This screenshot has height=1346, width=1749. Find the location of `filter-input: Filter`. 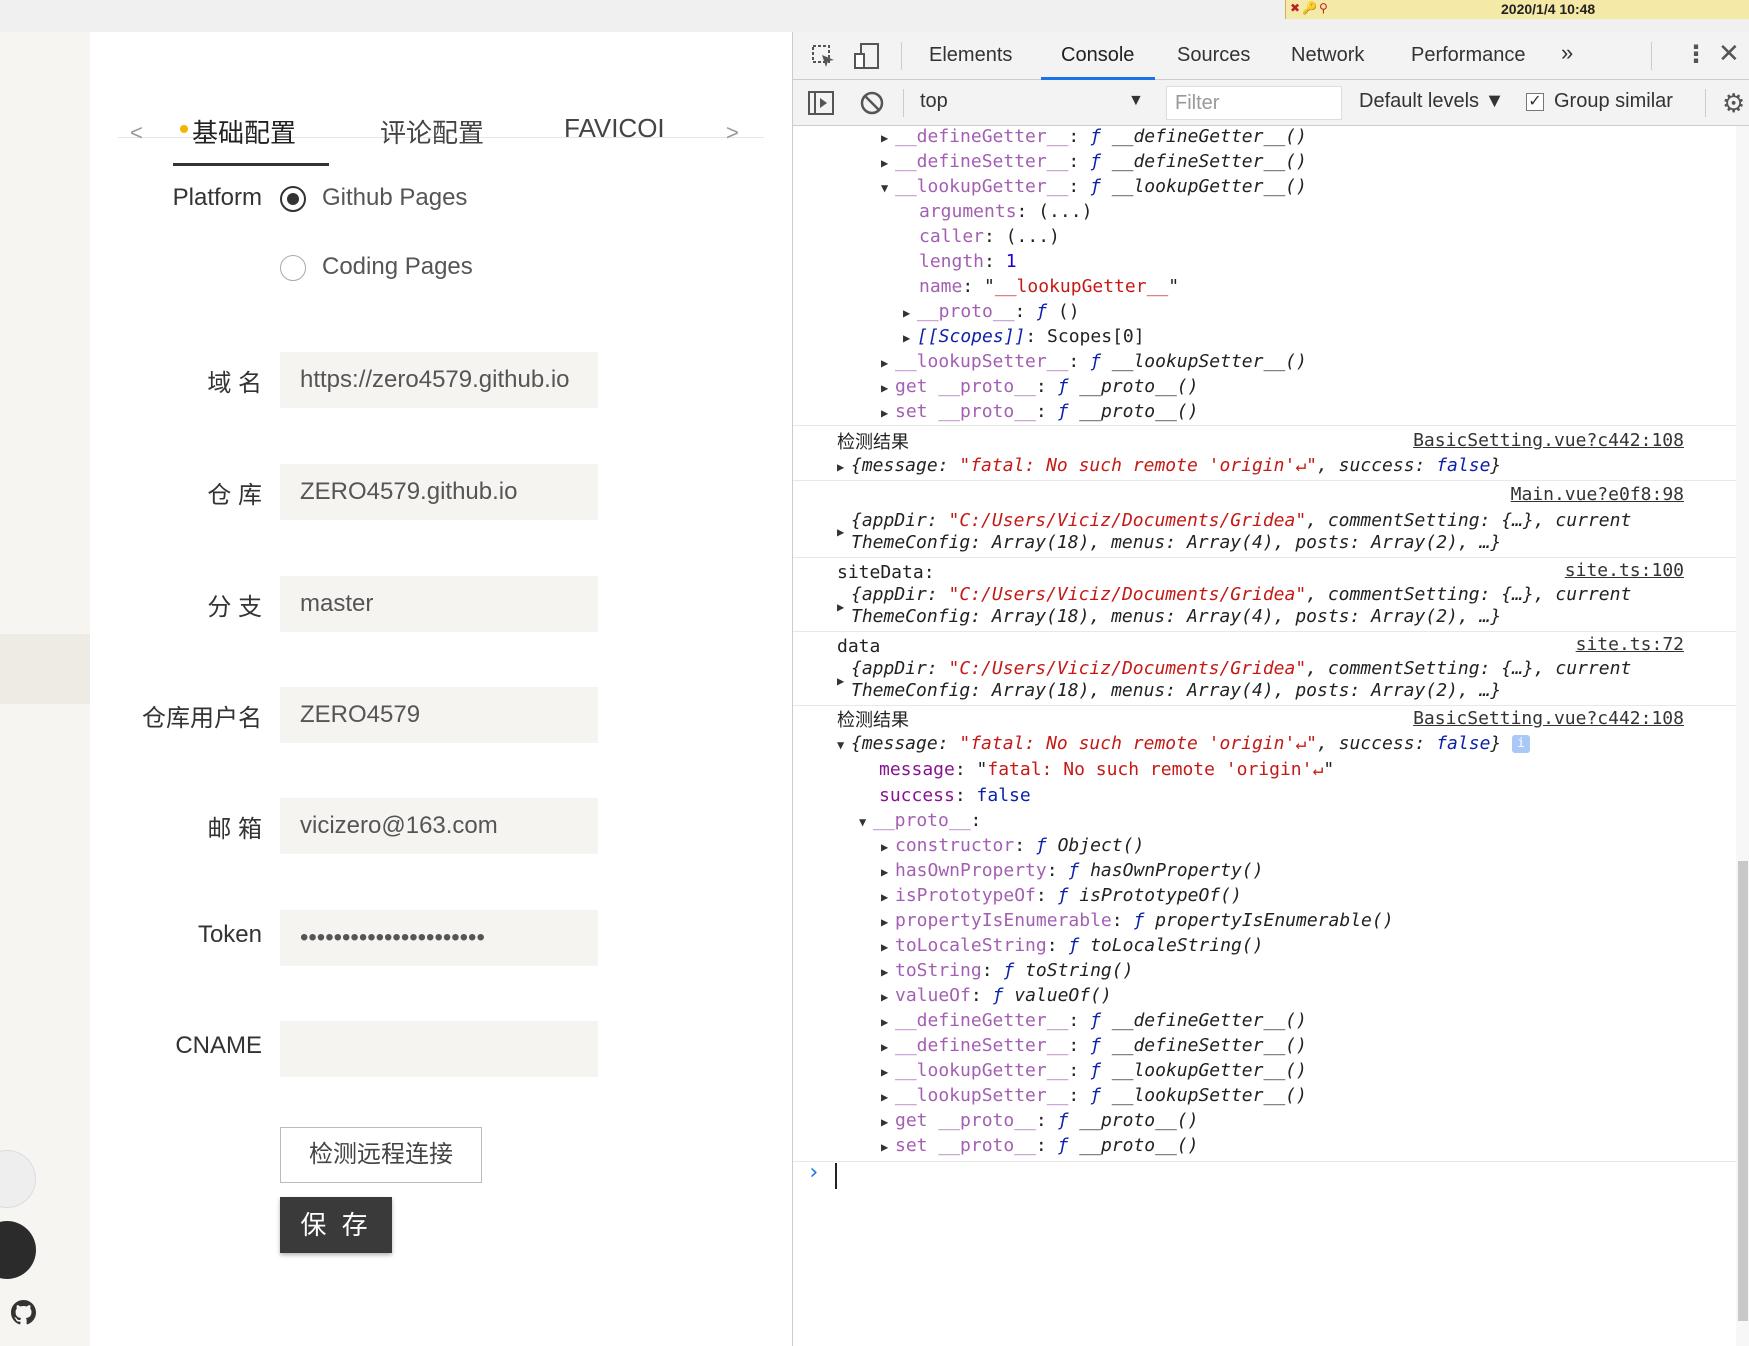

filter-input: Filter is located at coordinates (1254, 103).